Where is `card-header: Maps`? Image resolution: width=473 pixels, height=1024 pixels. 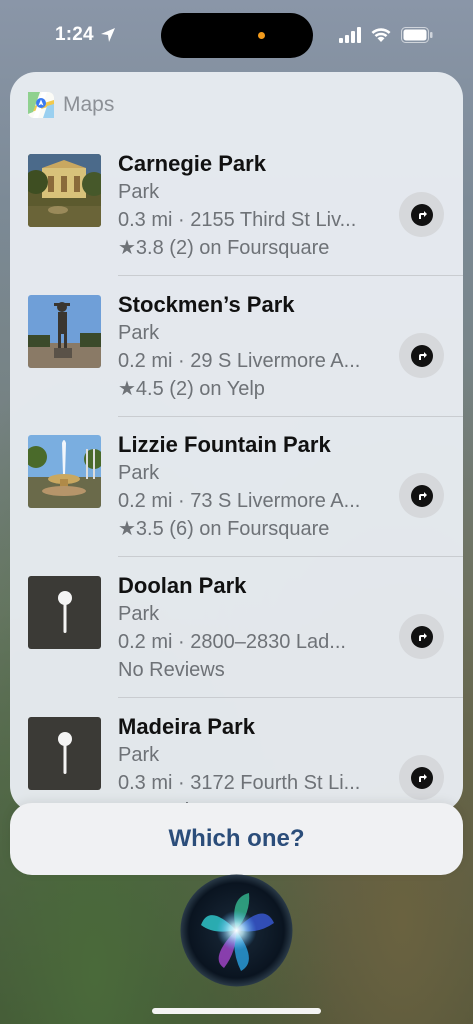
card-header: Maps is located at coordinates (71, 105).